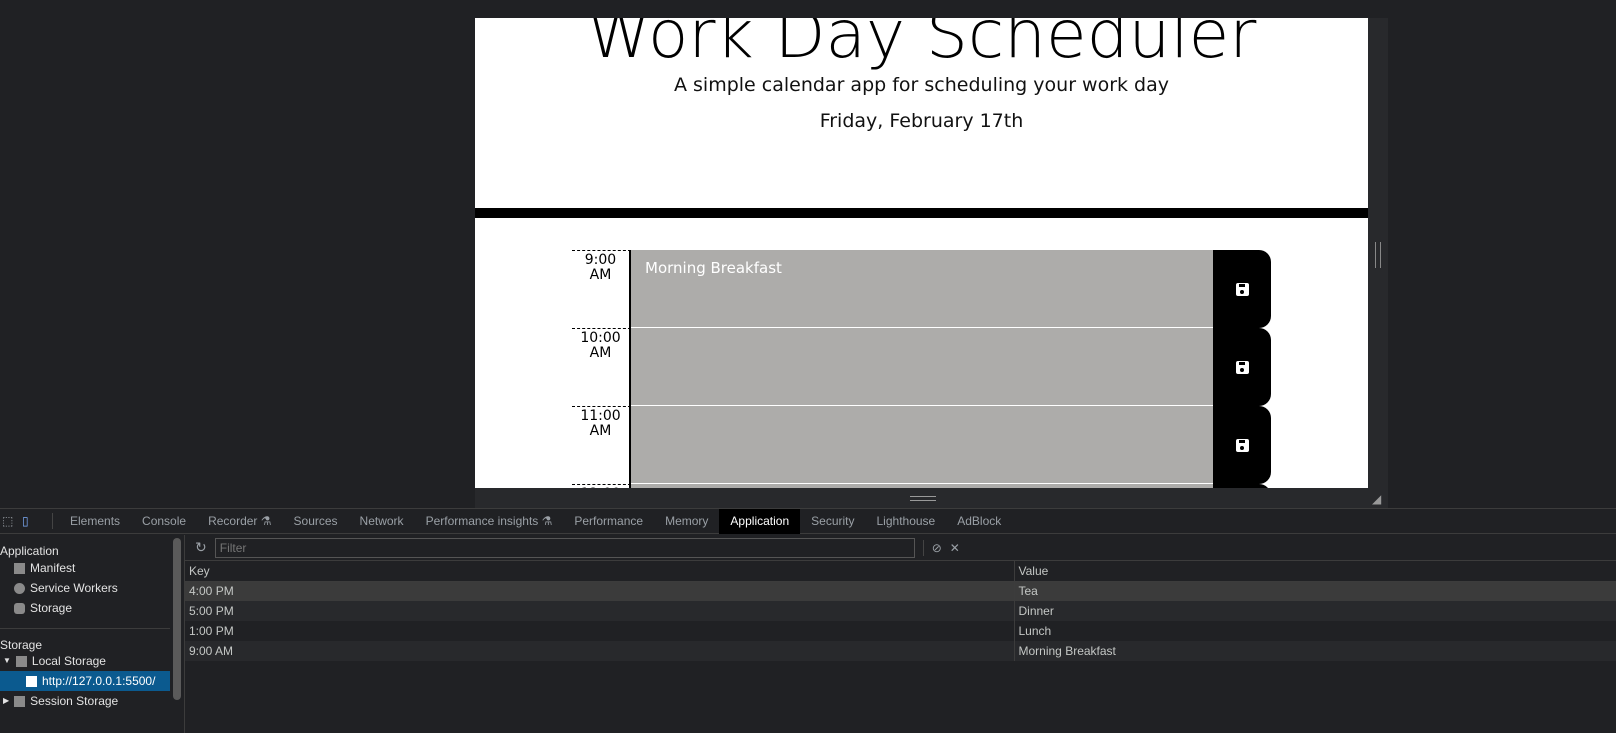 The width and height of the screenshot is (1616, 733). What do you see at coordinates (7, 661) in the screenshot?
I see `expand-triangle-icon: ▼` at bounding box center [7, 661].